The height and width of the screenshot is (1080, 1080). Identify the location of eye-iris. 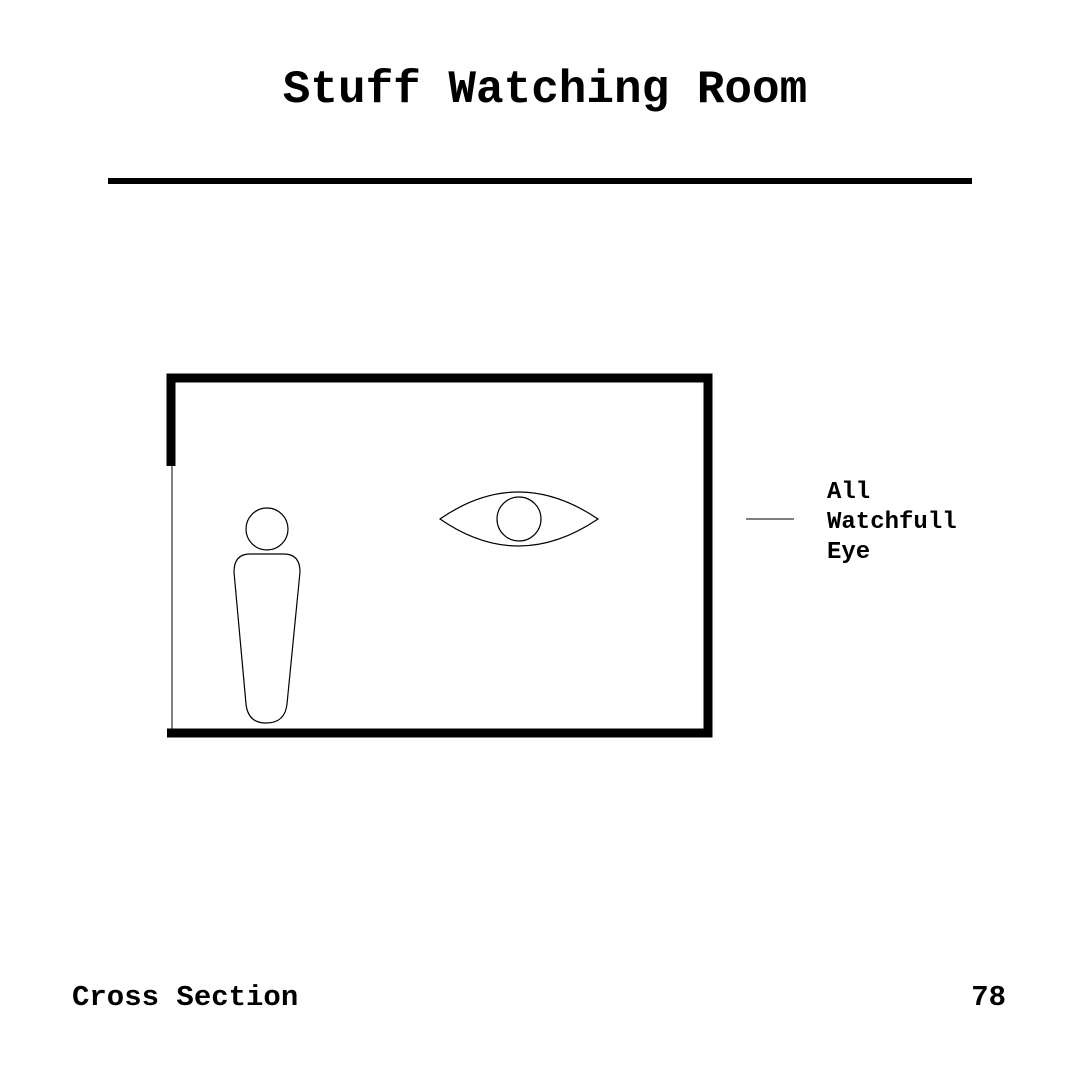
(519, 519).